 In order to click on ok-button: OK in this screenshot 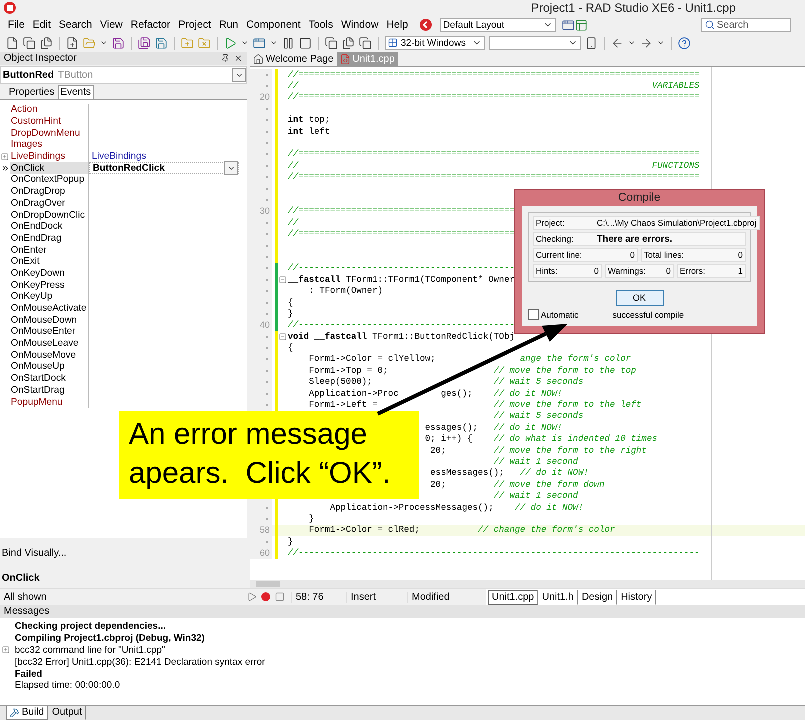, I will do `click(640, 298)`.